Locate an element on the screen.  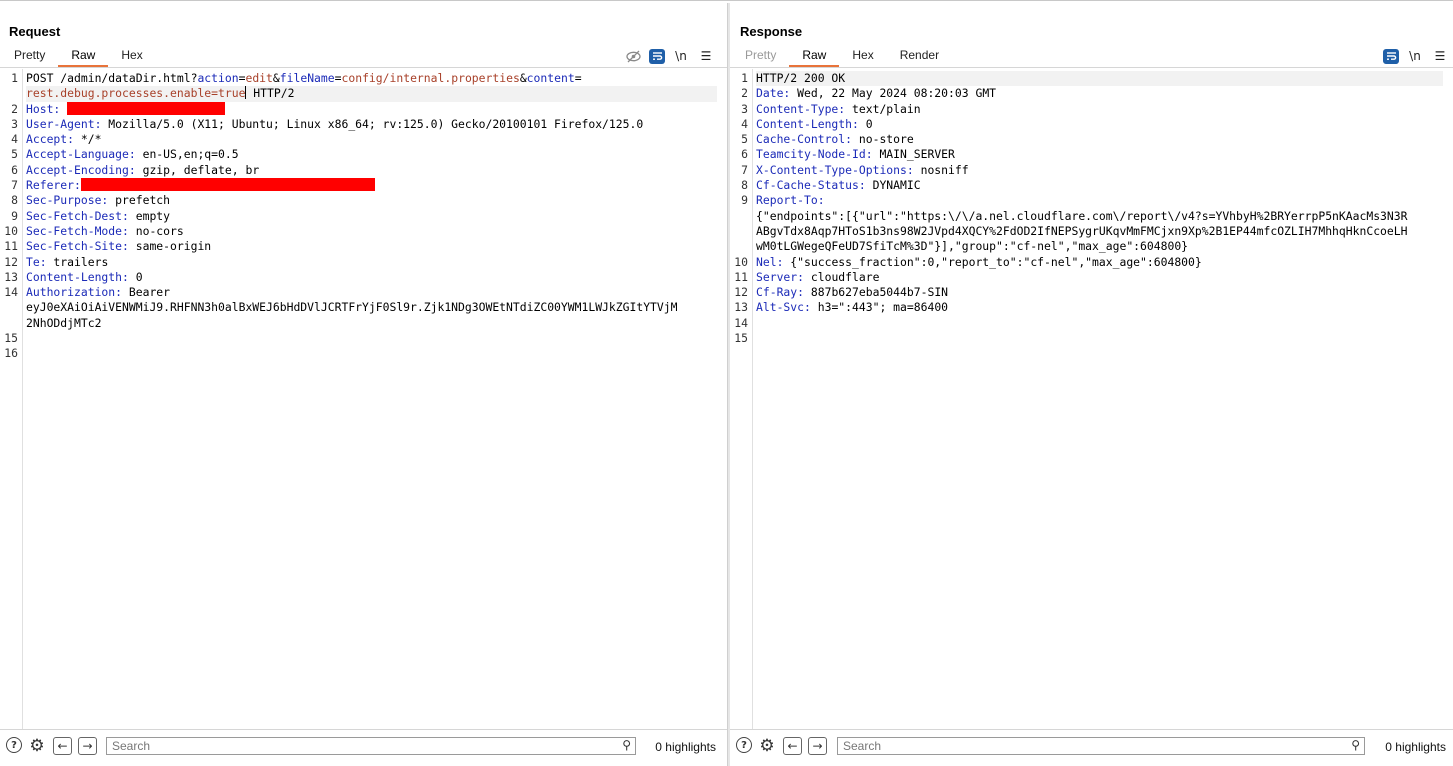
code-text: no-cors is located at coordinates (156, 230).